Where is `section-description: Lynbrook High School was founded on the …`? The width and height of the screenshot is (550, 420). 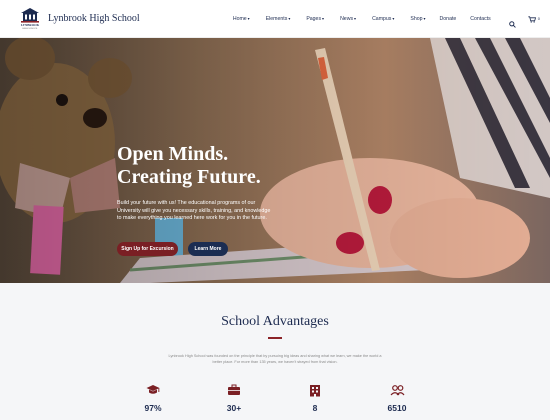
section-description: Lynbrook High School was founded on the … is located at coordinates (275, 359).